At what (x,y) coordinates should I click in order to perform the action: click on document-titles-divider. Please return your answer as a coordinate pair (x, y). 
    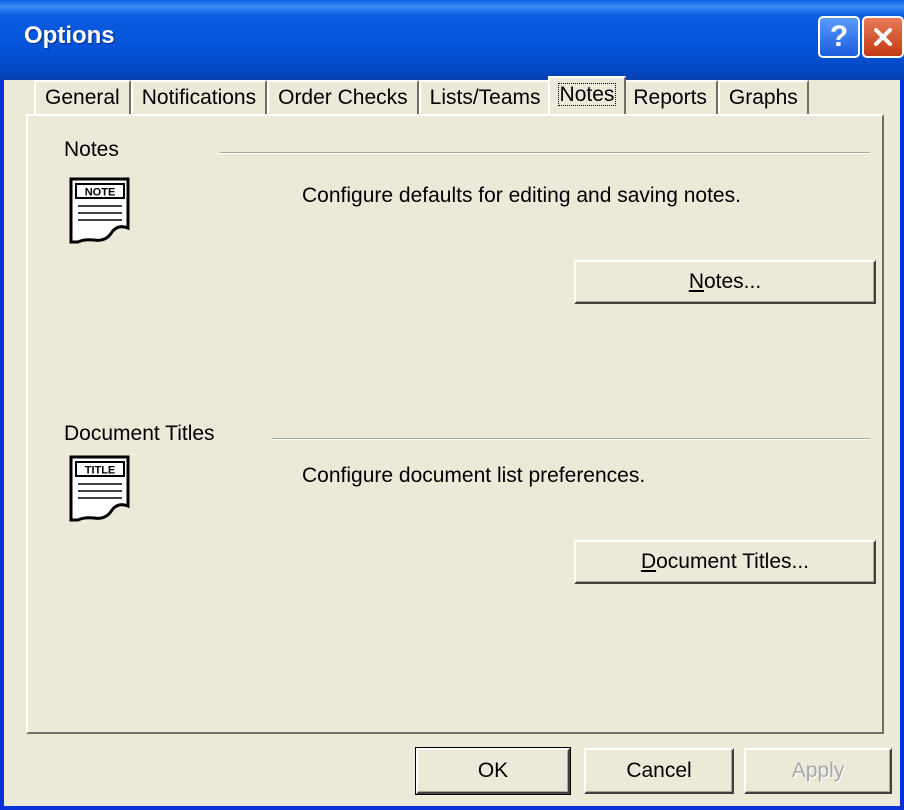
    Looking at the image, I should click on (571, 439).